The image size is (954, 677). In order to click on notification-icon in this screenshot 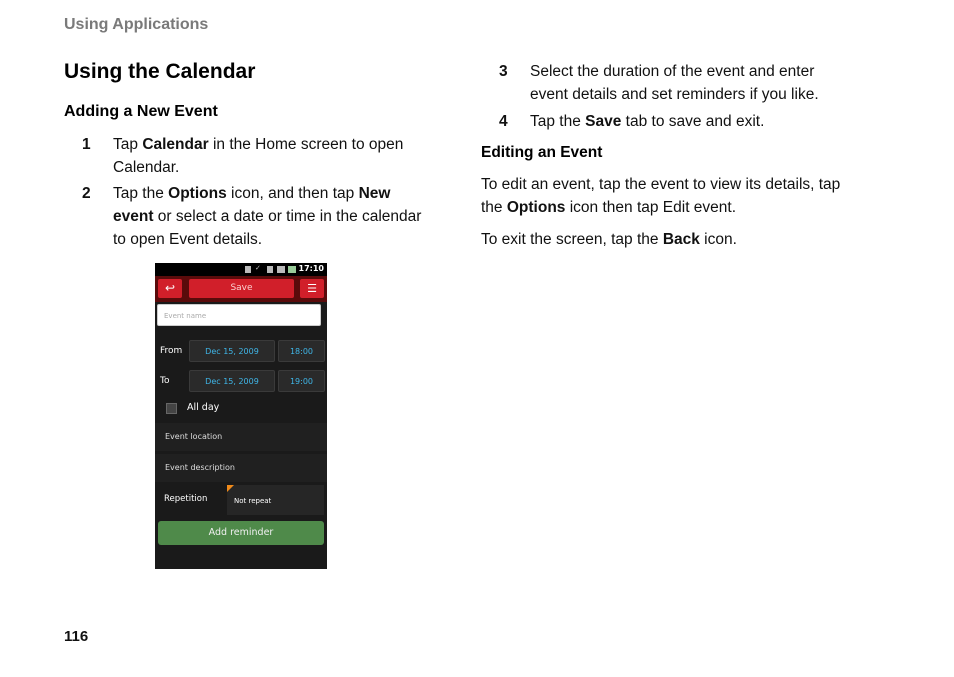, I will do `click(270, 269)`.